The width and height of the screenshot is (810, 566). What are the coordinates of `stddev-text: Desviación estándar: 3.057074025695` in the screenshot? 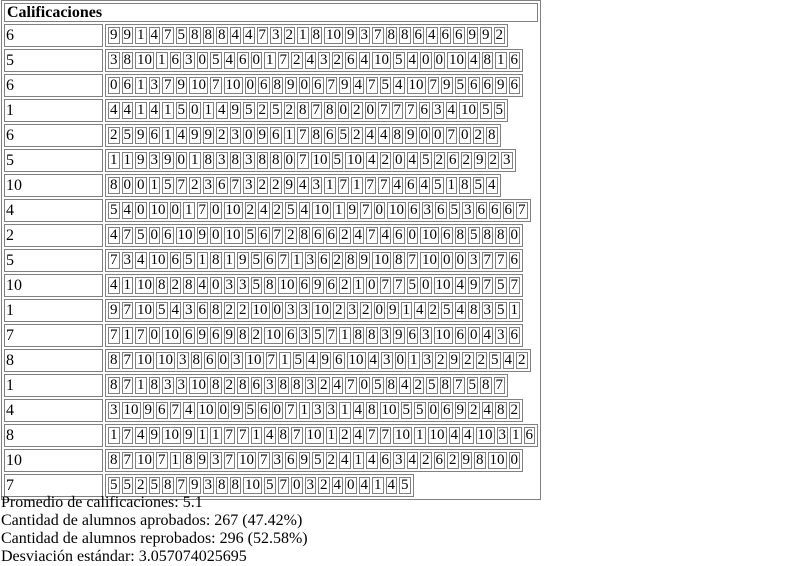 It's located at (124, 556).